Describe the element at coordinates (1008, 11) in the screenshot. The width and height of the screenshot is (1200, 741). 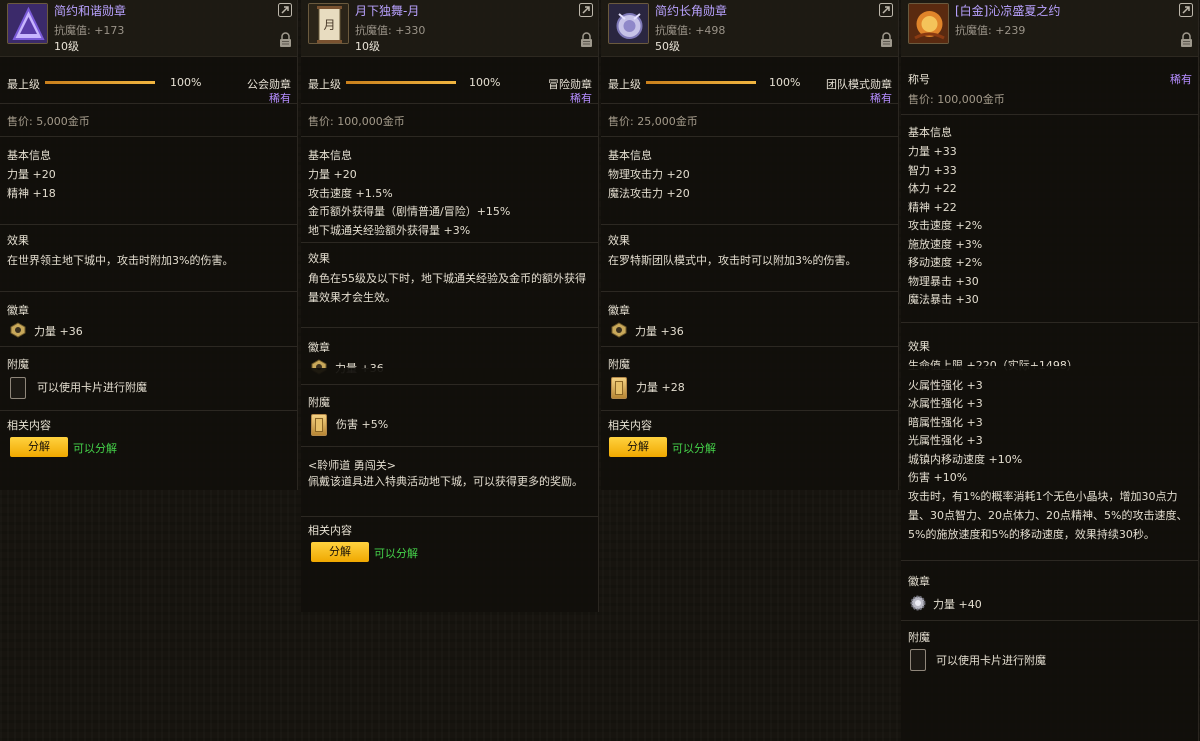
I see `item-name: [白金]沁凉盛夏之约` at that location.